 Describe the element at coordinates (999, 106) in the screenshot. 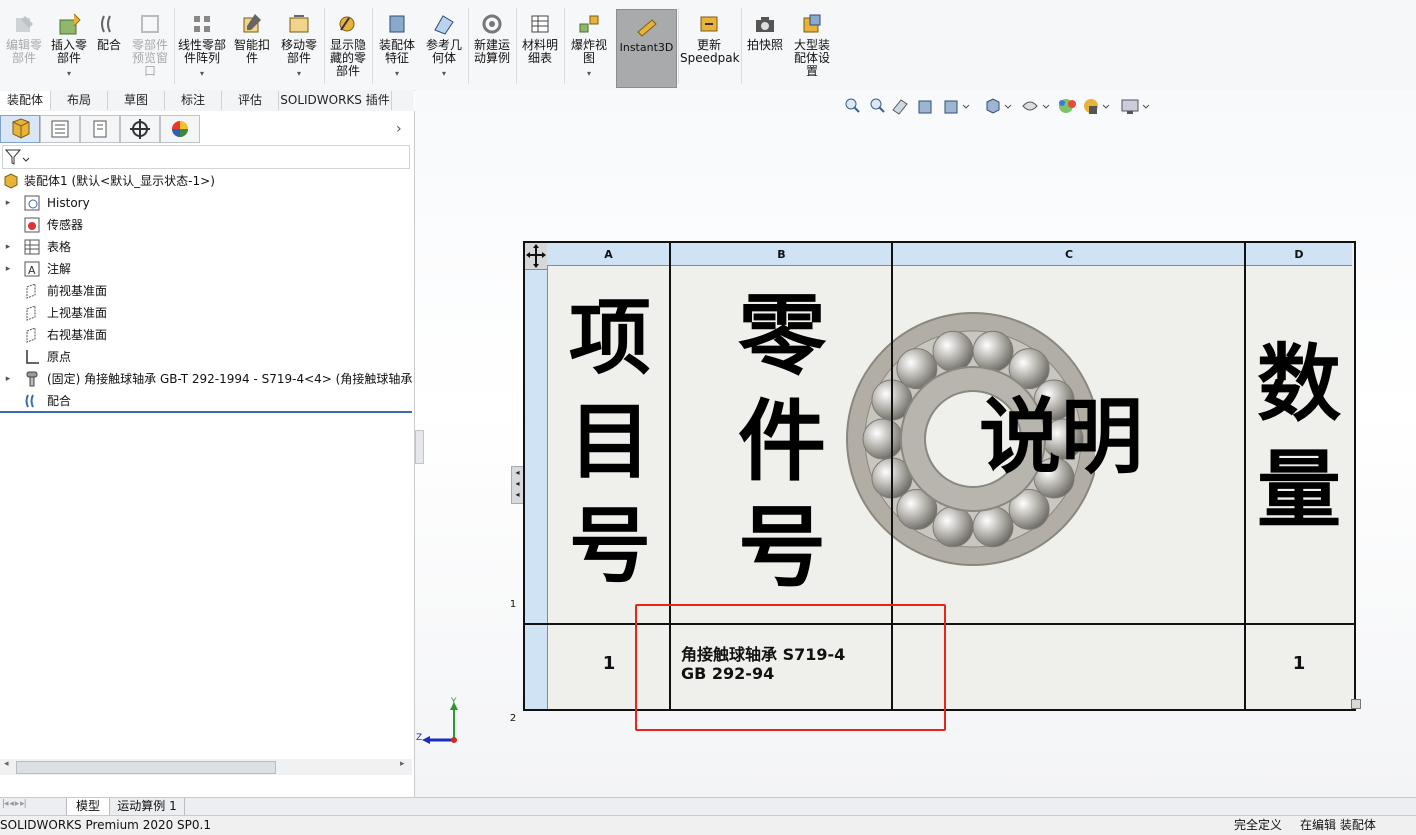

I see `view-orientation-icon` at that location.